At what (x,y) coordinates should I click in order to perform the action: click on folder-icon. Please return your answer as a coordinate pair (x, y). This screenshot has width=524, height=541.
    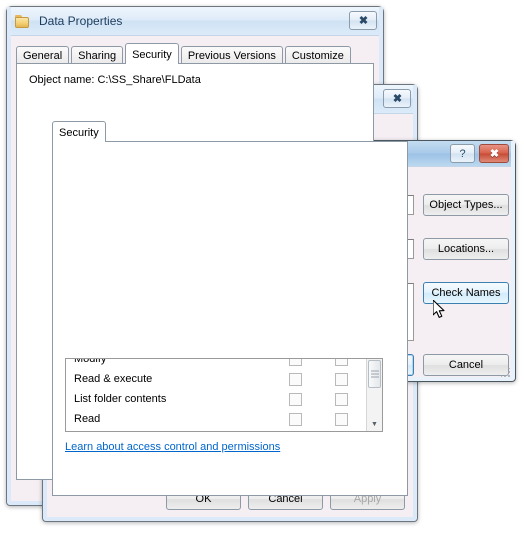
    Looking at the image, I should click on (23, 21).